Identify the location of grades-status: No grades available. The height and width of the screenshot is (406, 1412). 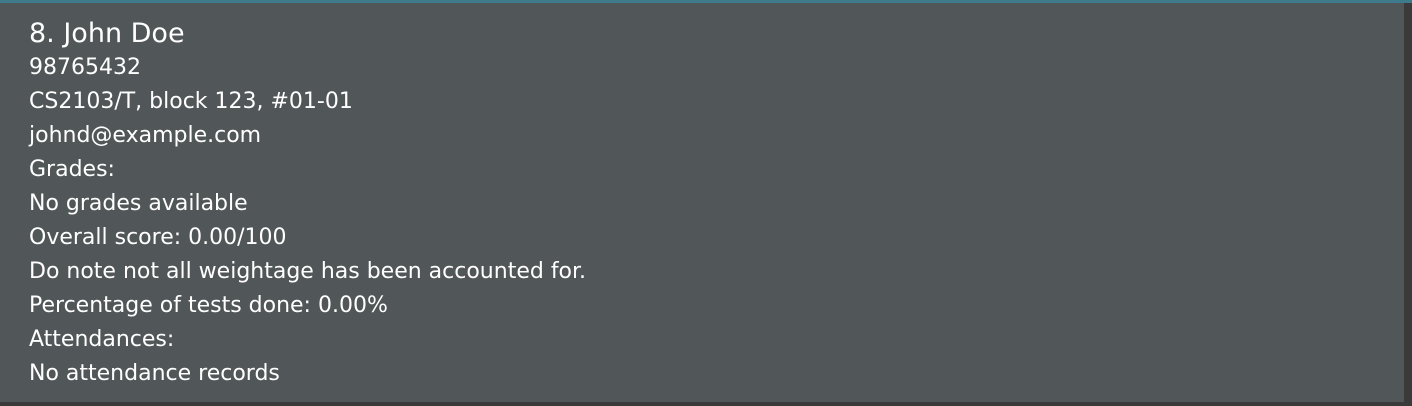
(138, 203).